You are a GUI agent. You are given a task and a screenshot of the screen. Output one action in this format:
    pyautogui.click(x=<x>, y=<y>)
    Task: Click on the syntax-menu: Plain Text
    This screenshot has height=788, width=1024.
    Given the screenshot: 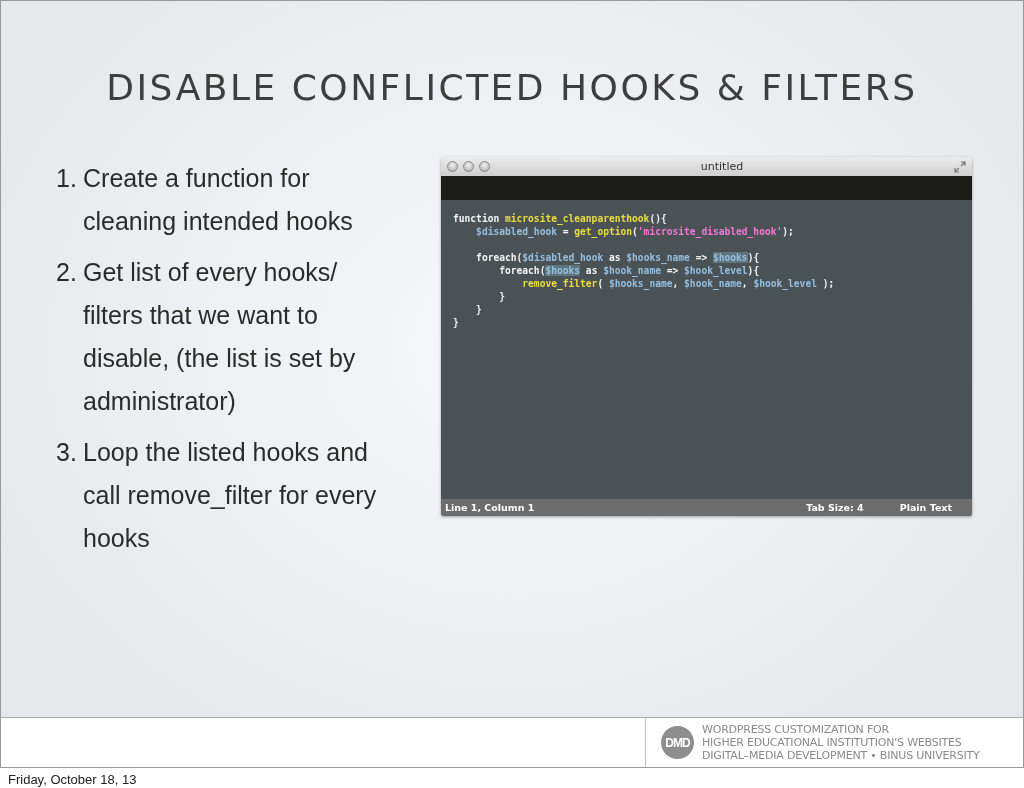 What is the action you would take?
    pyautogui.click(x=925, y=507)
    